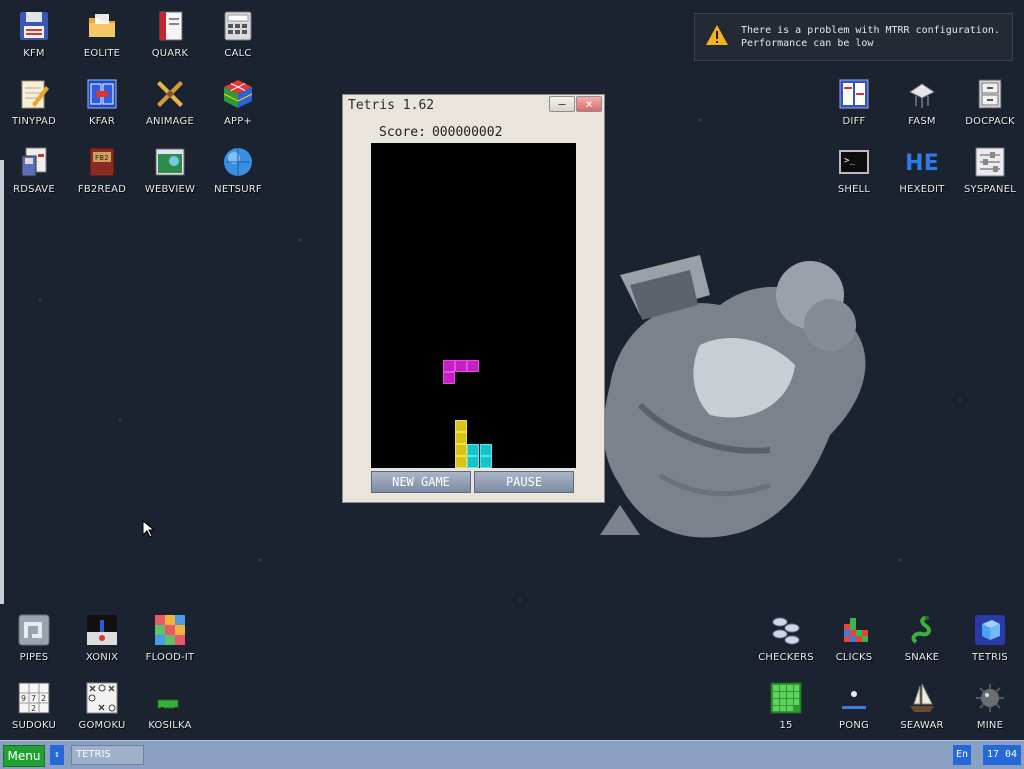  Describe the element at coordinates (34, 53) in the screenshot. I see `desktop-icon-label: KFM` at that location.